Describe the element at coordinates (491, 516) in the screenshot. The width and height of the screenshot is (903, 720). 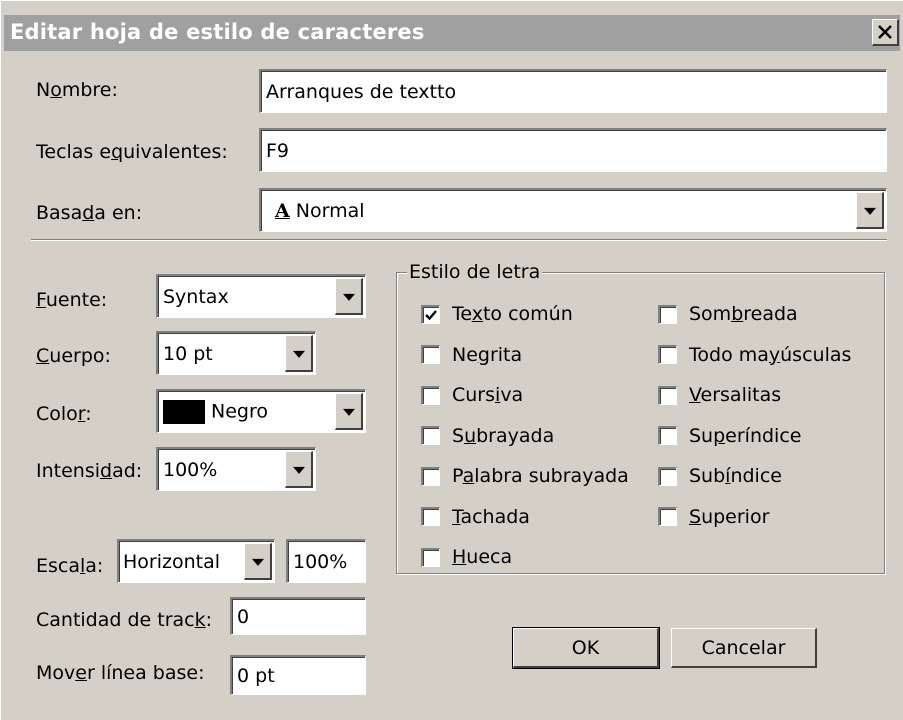
I see `checkbox-label: Tachada` at that location.